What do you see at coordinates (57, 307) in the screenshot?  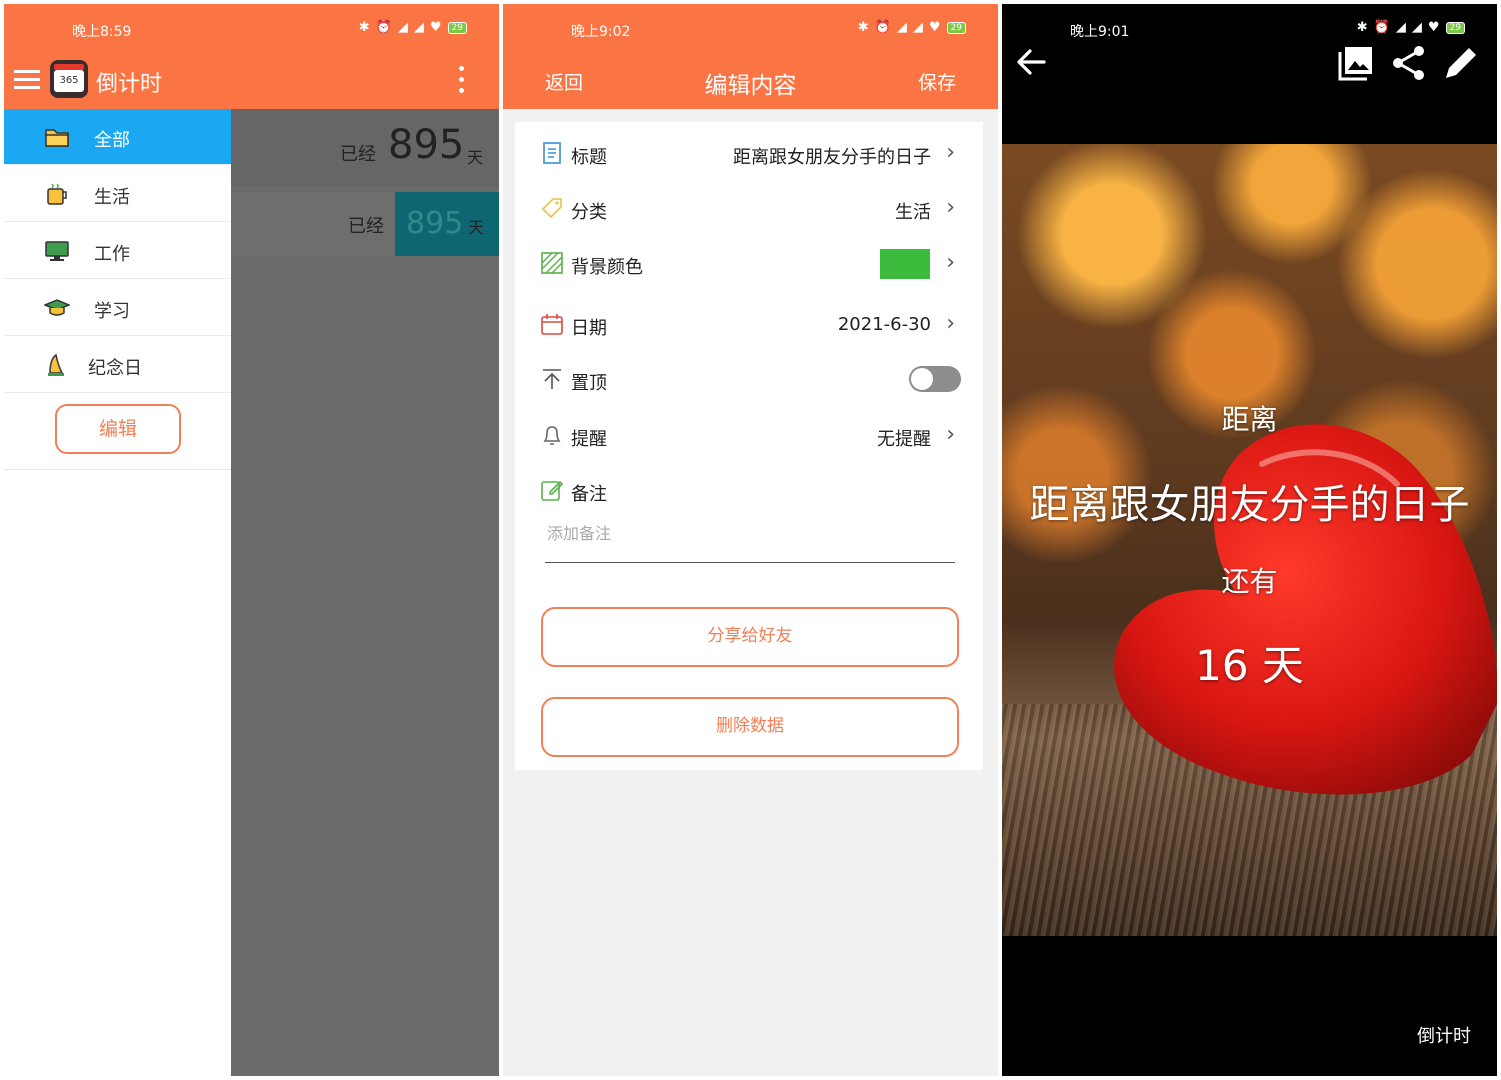 I see `graduation-cap-icon` at bounding box center [57, 307].